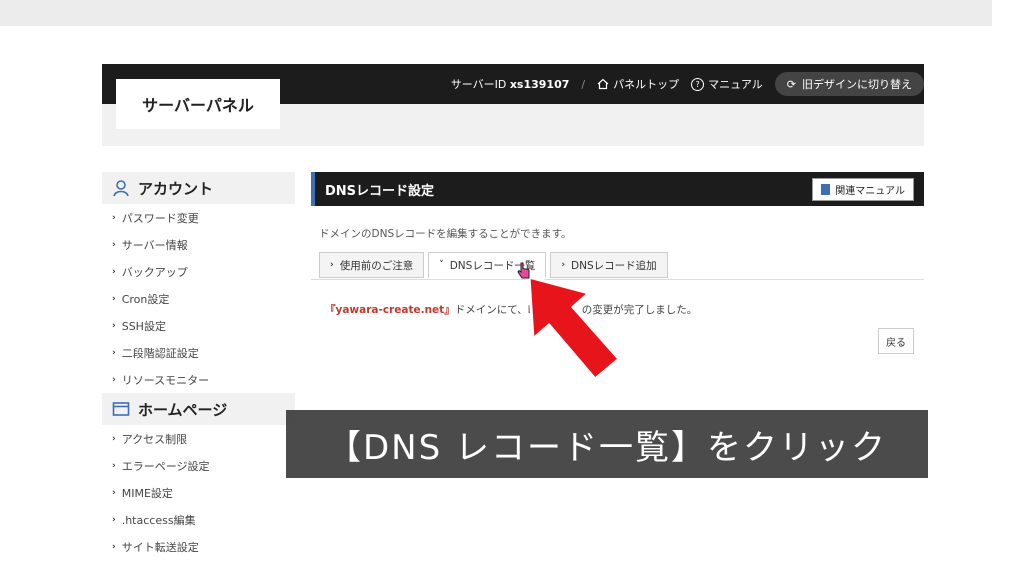 The height and width of the screenshot is (572, 1024). Describe the element at coordinates (198, 438) in the screenshot. I see `sidebar-item-access-restriction: › アクセス制限` at that location.